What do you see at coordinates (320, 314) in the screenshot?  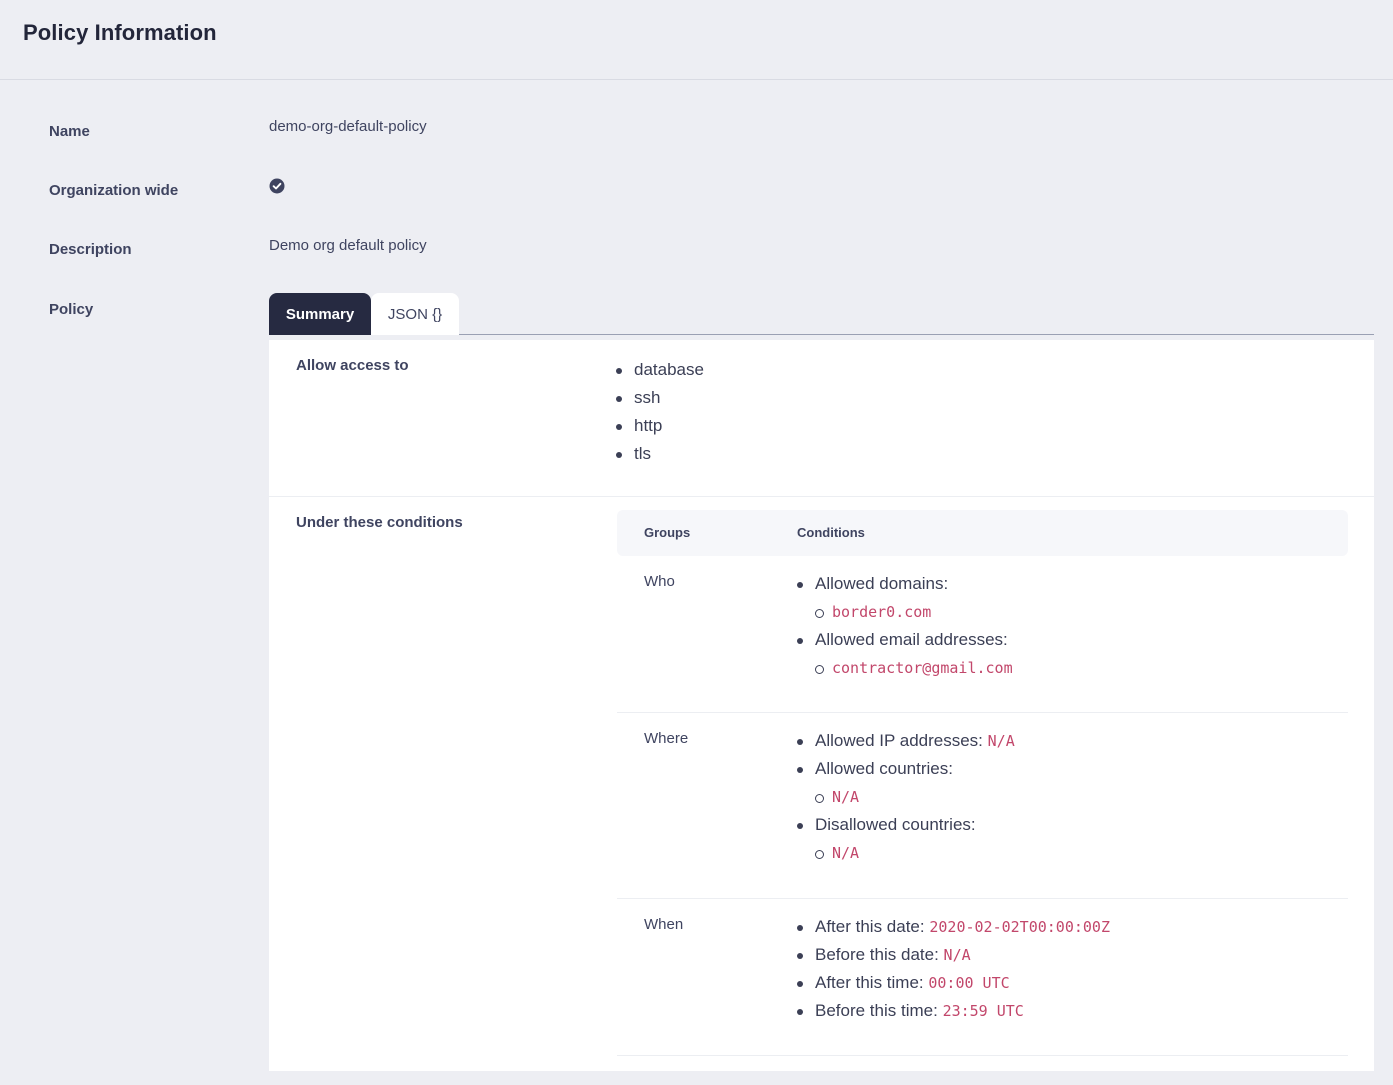 I see `tab-summary: Summary` at bounding box center [320, 314].